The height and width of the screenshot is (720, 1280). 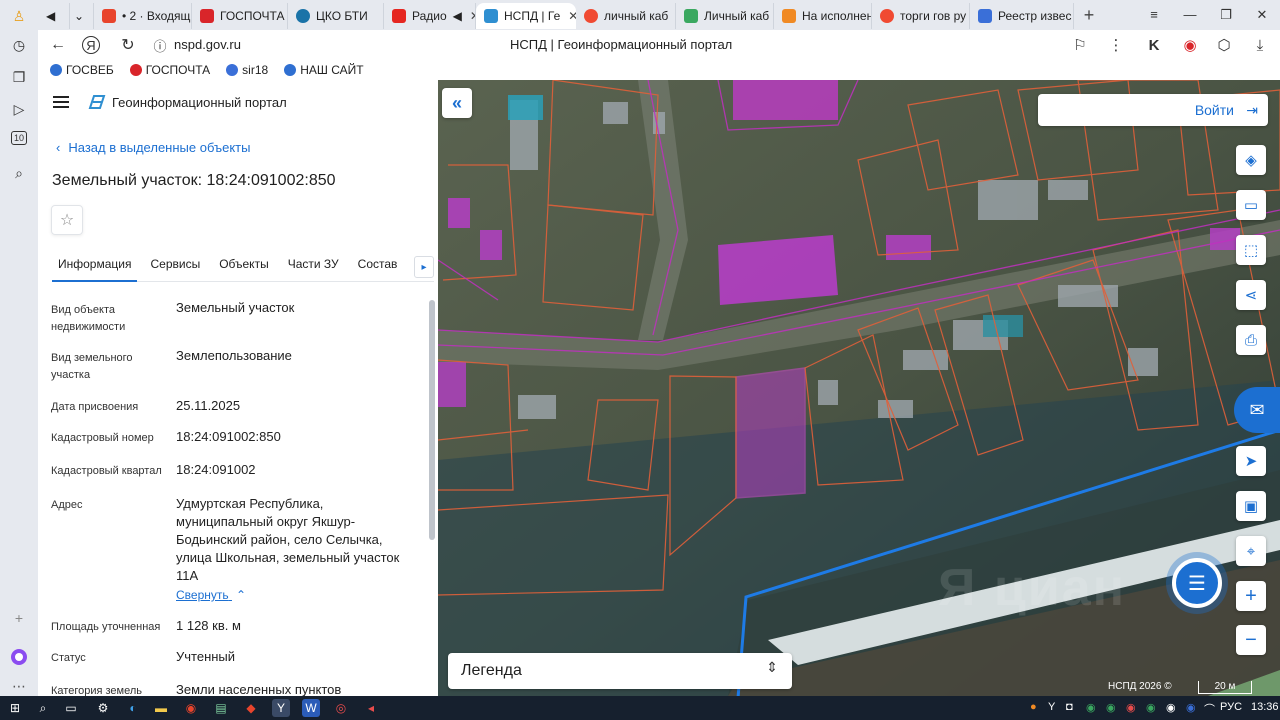 What do you see at coordinates (921, 16) in the screenshot?
I see `tab-8: торги гов ру` at bounding box center [921, 16].